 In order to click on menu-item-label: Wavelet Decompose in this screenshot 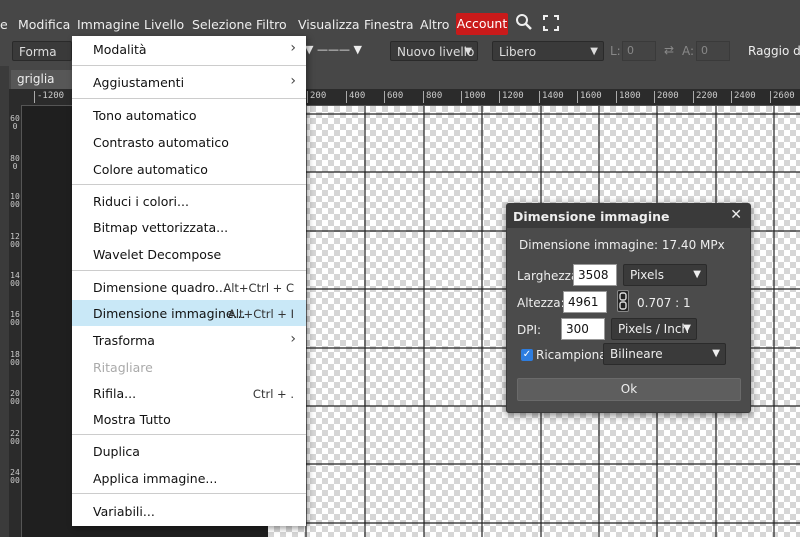, I will do `click(157, 254)`.